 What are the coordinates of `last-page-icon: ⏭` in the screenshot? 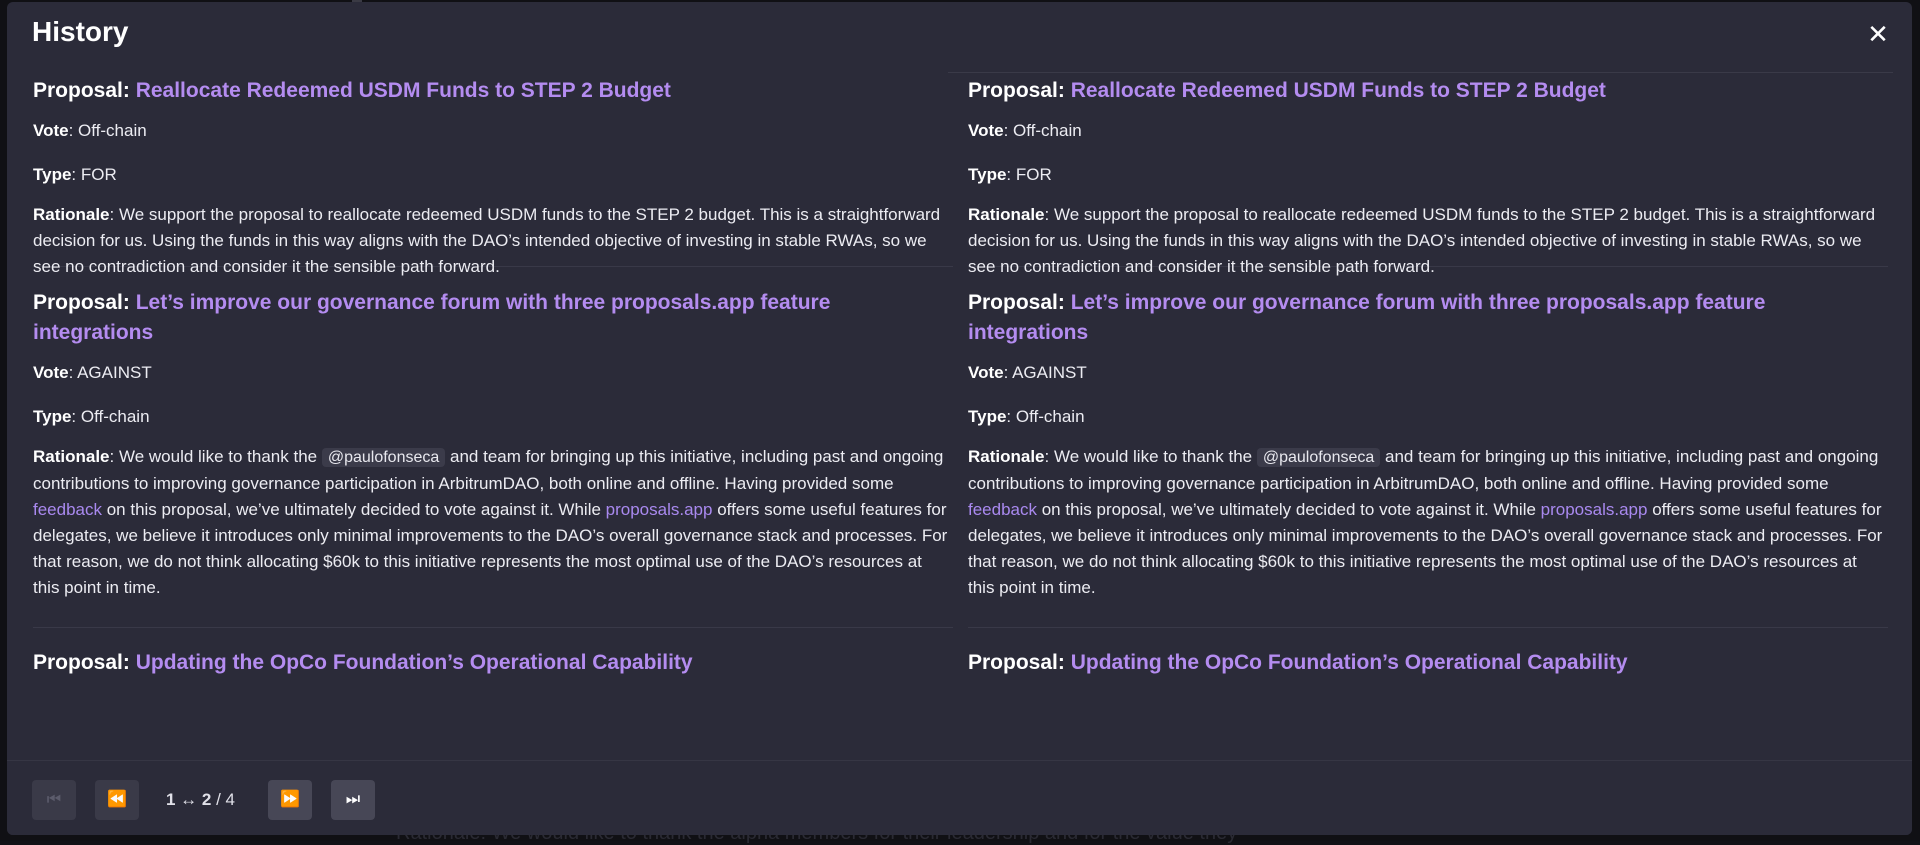 It's located at (353, 799).